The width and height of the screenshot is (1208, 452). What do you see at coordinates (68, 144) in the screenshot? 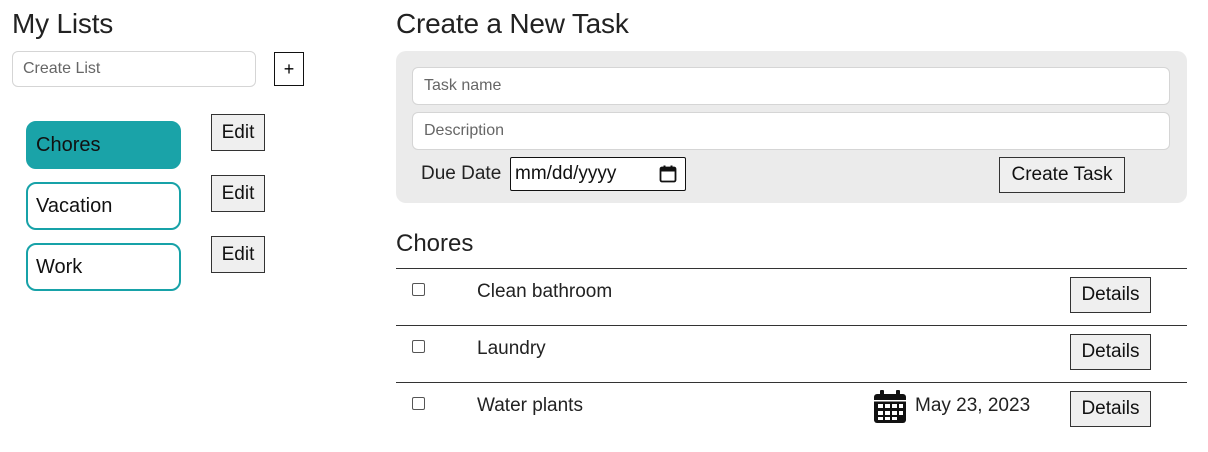
I see `list-item-label: Chores` at bounding box center [68, 144].